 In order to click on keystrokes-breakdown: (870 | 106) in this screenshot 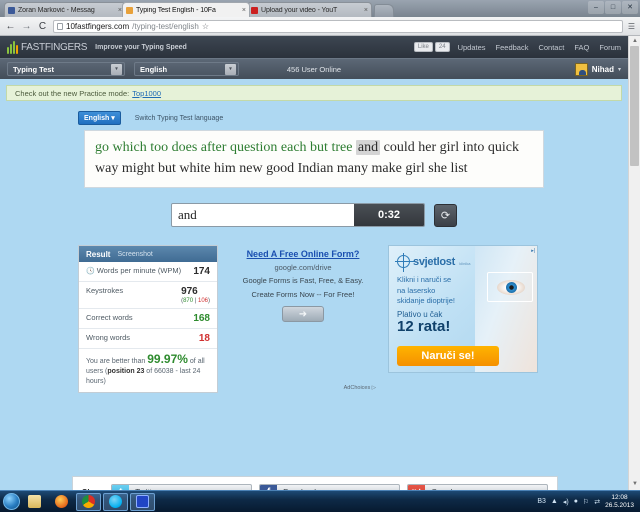, I will do `click(195, 301)`.